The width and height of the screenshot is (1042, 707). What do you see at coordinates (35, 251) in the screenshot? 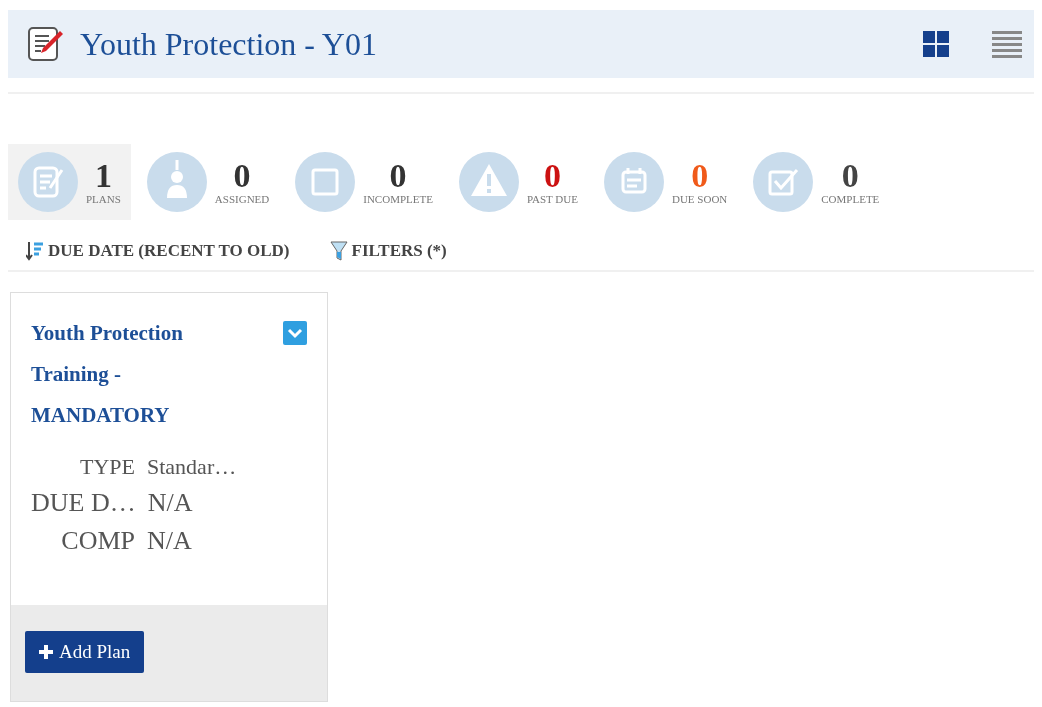
I see `sort-icon` at bounding box center [35, 251].